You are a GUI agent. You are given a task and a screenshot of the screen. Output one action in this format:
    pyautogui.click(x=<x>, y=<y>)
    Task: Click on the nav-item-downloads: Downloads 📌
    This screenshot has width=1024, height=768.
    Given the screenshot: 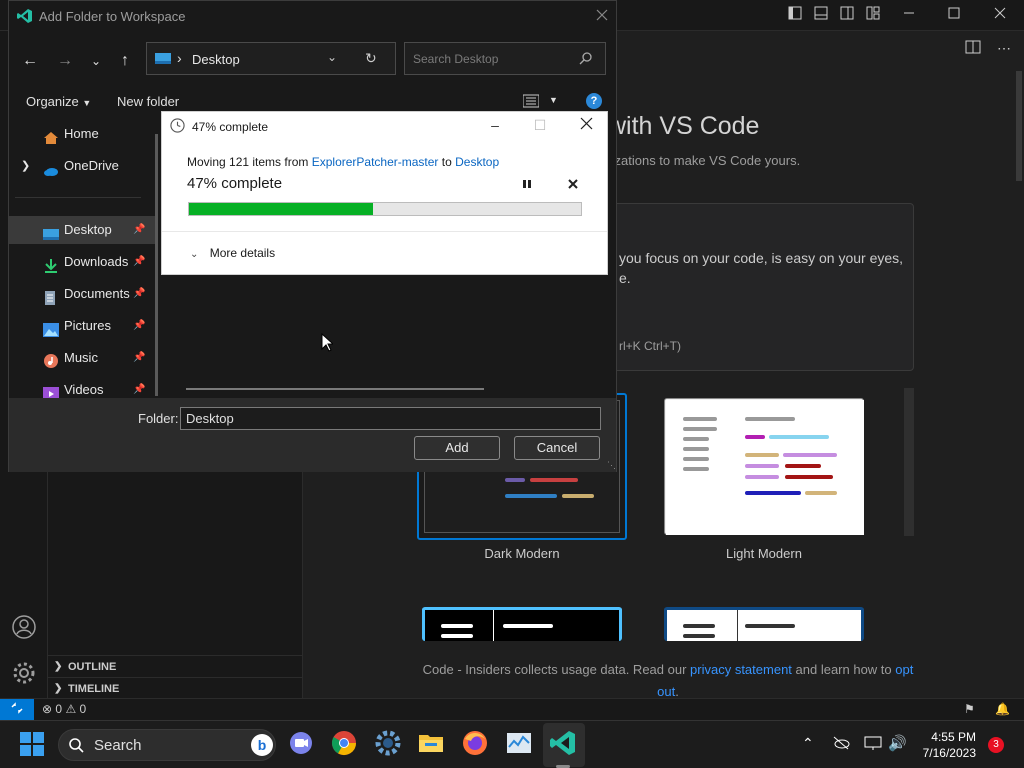 What is the action you would take?
    pyautogui.click(x=82, y=262)
    